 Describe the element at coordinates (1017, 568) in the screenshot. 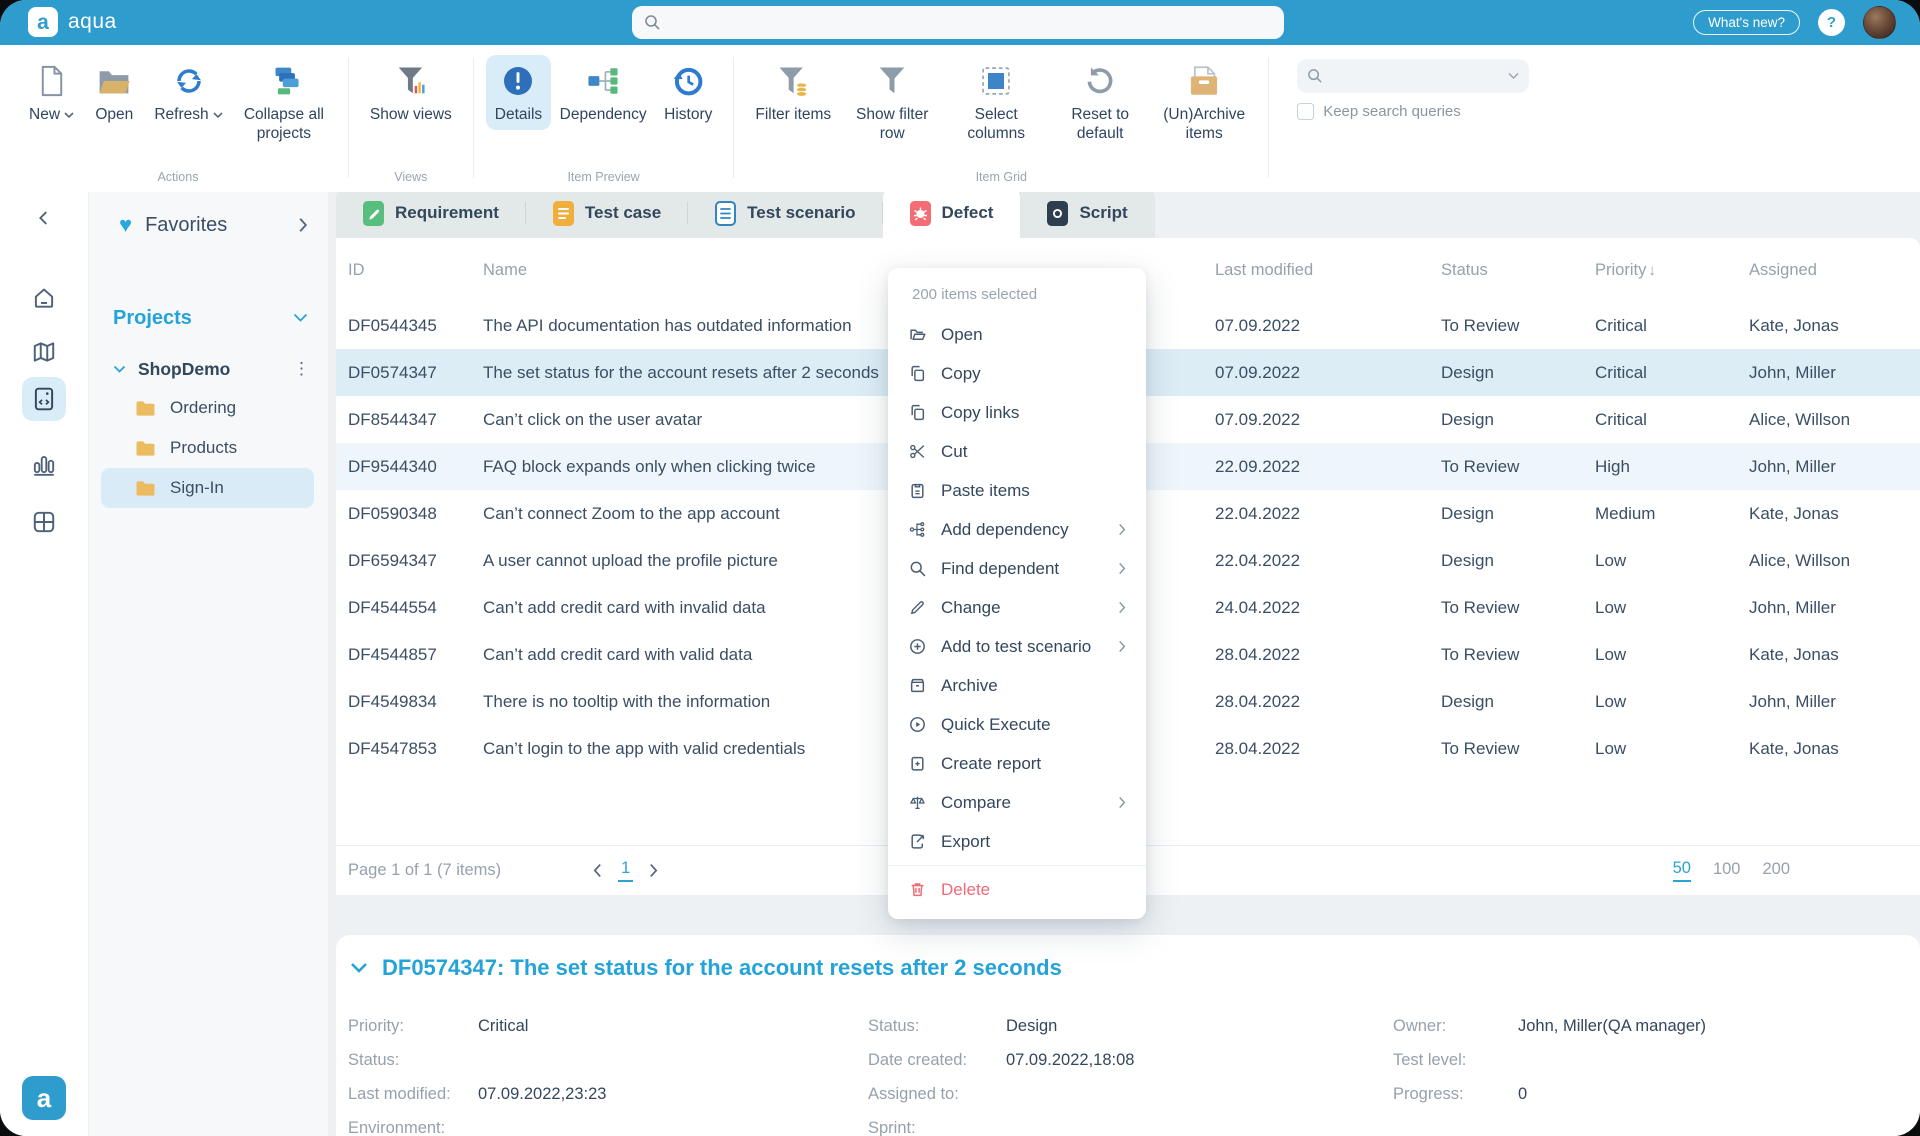

I see `menu-item-find-dependent: Find dependent` at that location.